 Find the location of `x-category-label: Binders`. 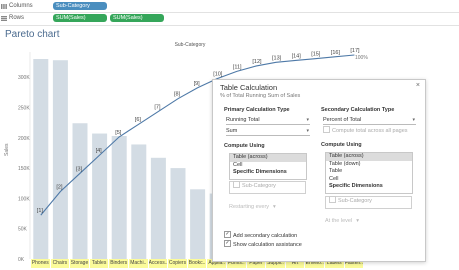

x-category-label: Binders is located at coordinates (118, 263).